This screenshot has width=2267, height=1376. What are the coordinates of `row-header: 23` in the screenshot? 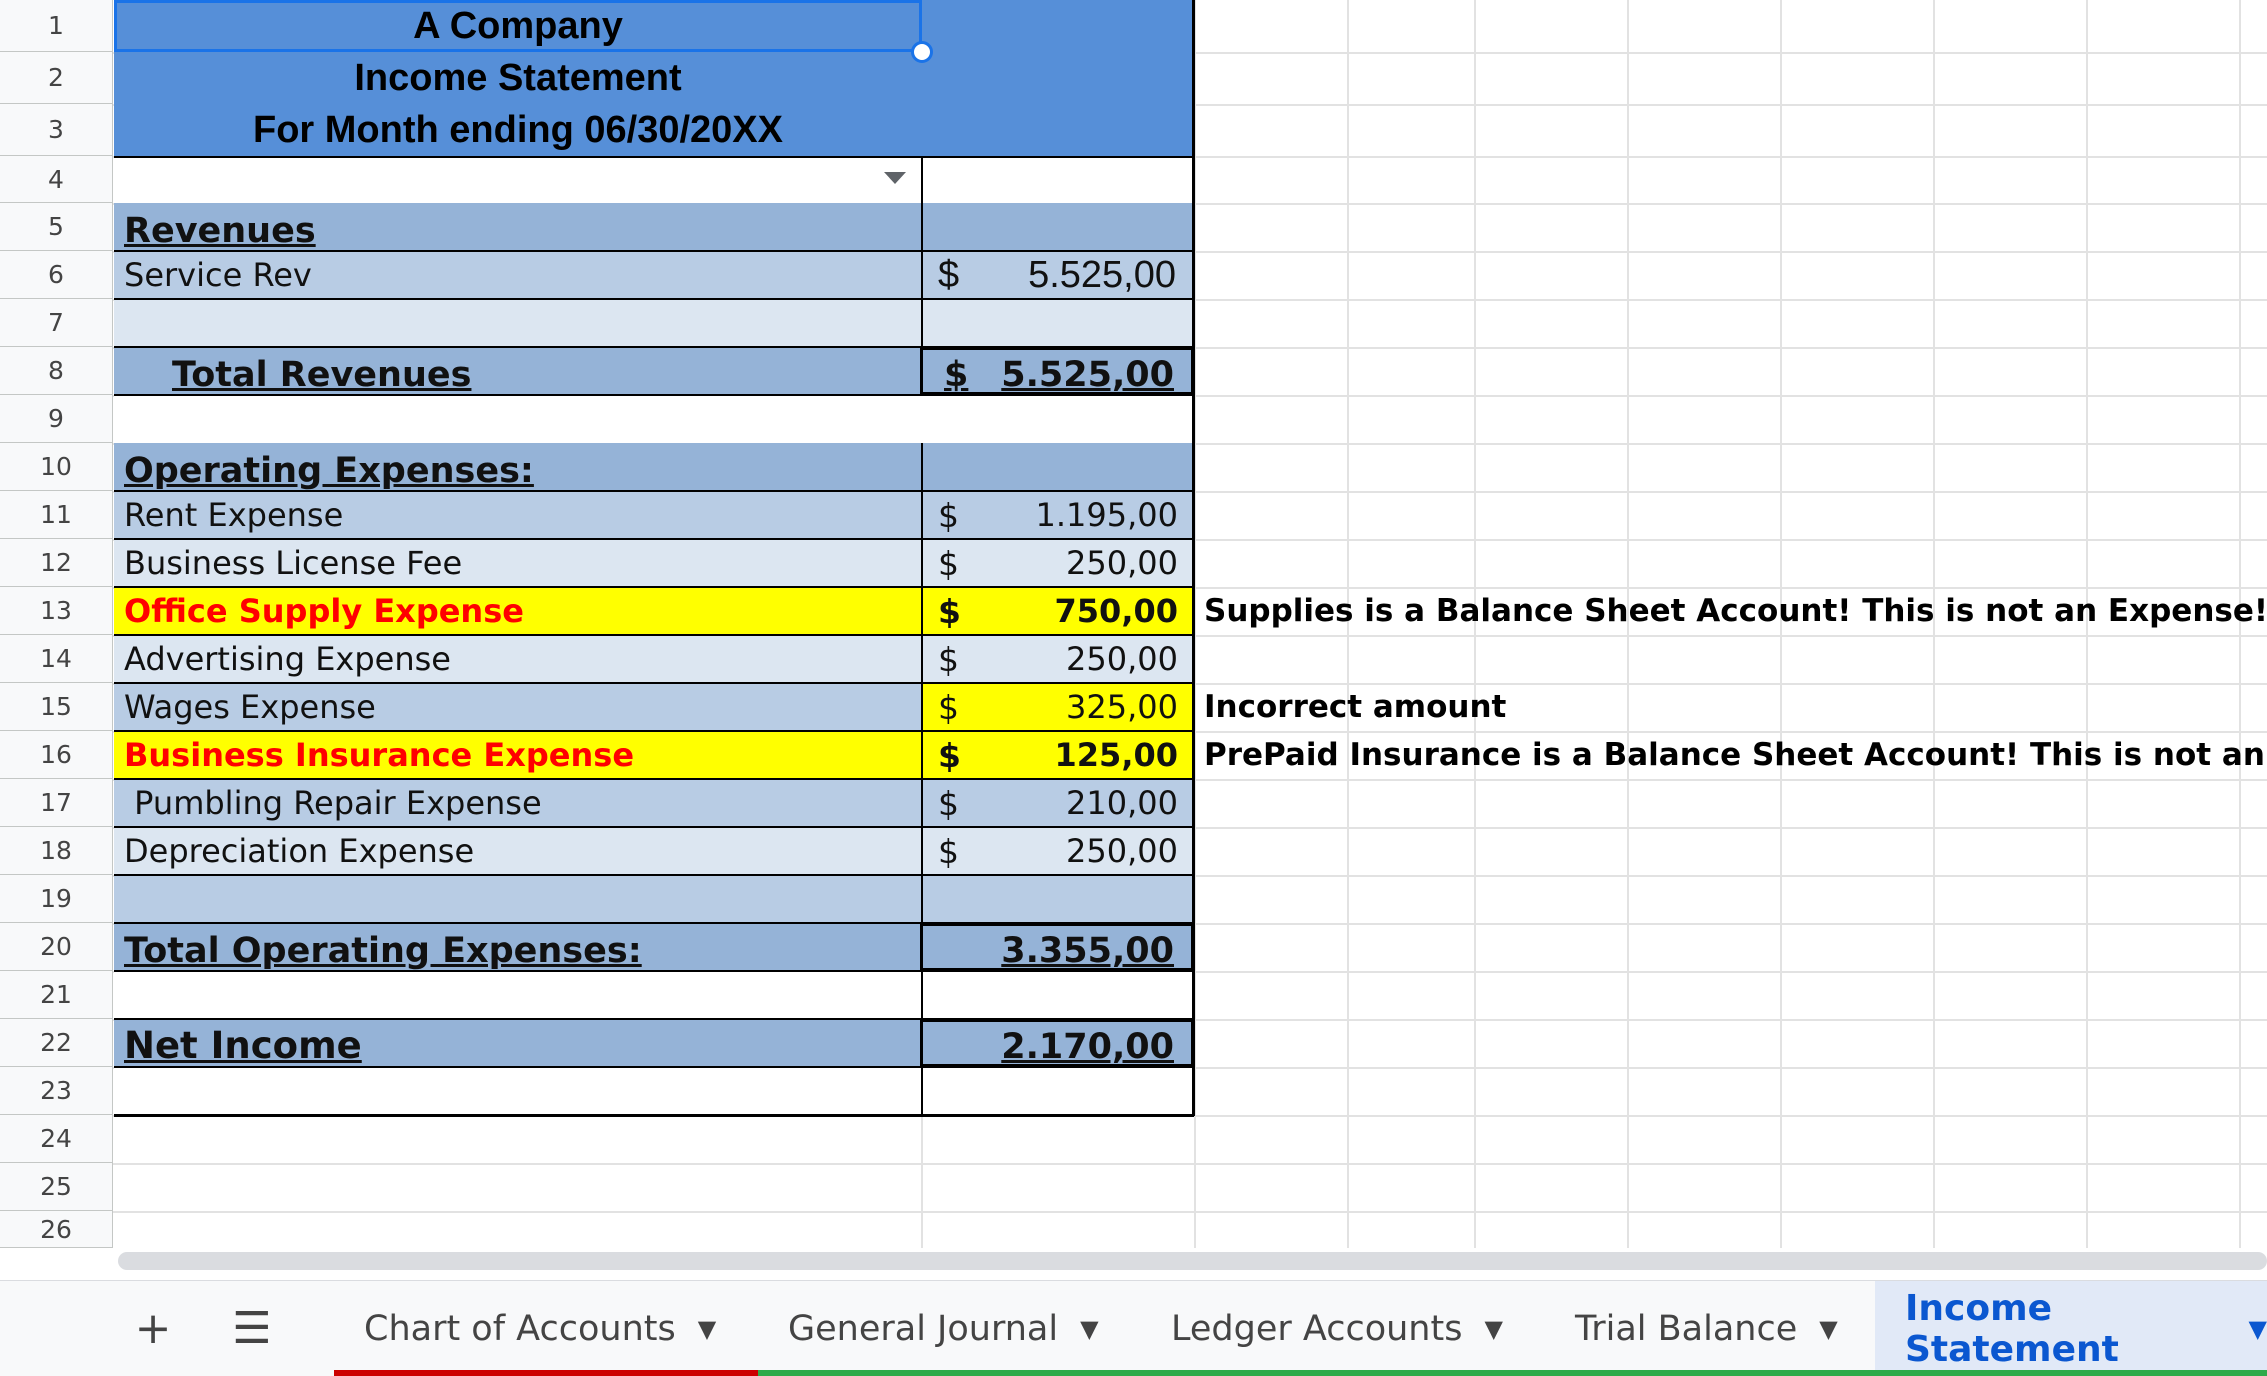 It's located at (56, 1091).